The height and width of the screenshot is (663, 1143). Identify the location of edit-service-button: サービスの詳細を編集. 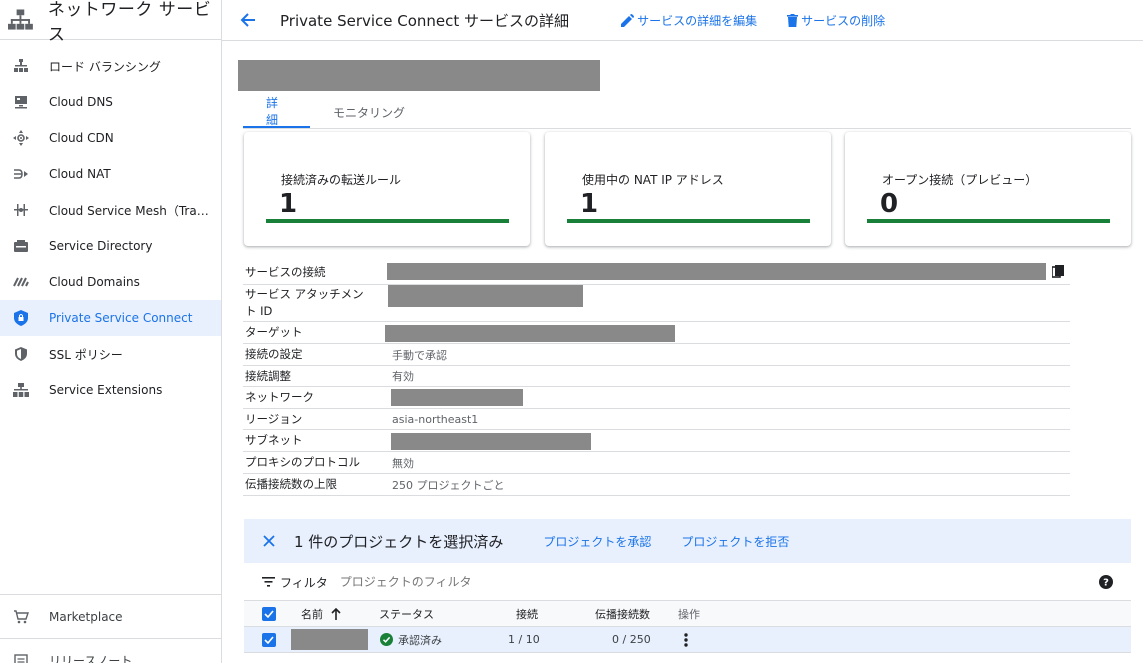
(689, 20).